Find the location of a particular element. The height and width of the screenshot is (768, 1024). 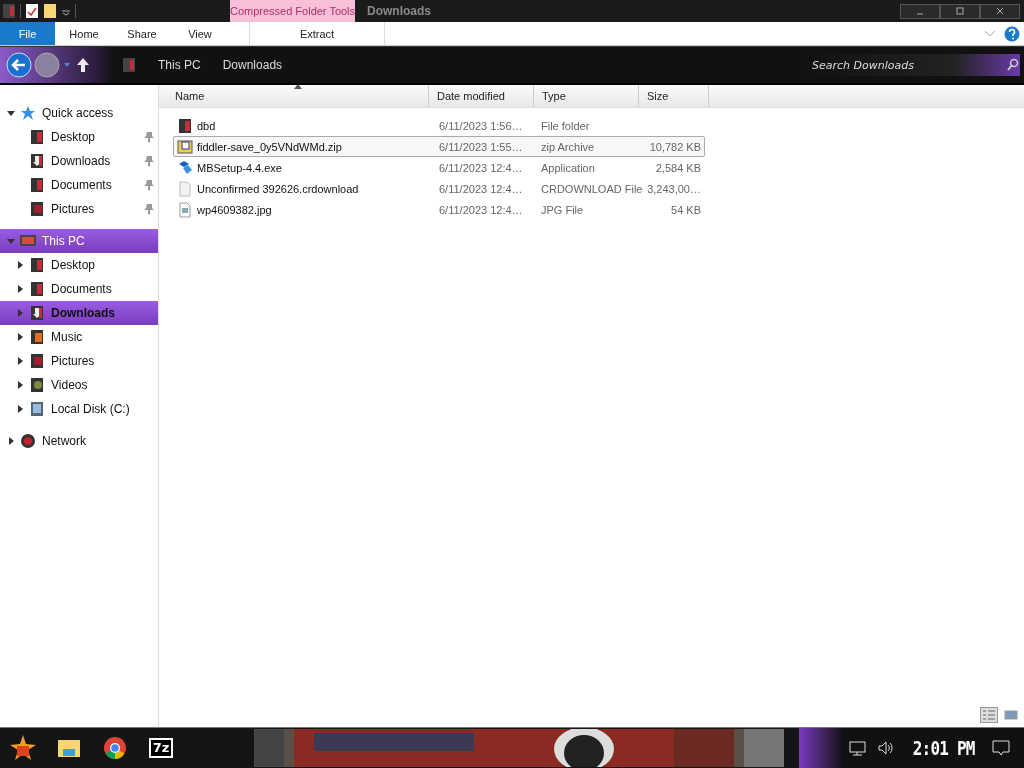

file-type: JPG File is located at coordinates (563, 209).